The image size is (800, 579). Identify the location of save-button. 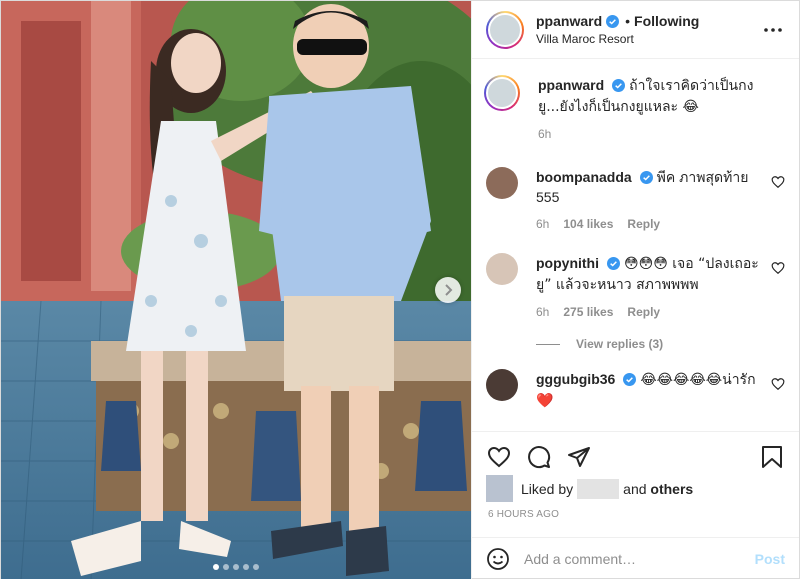
(772, 457).